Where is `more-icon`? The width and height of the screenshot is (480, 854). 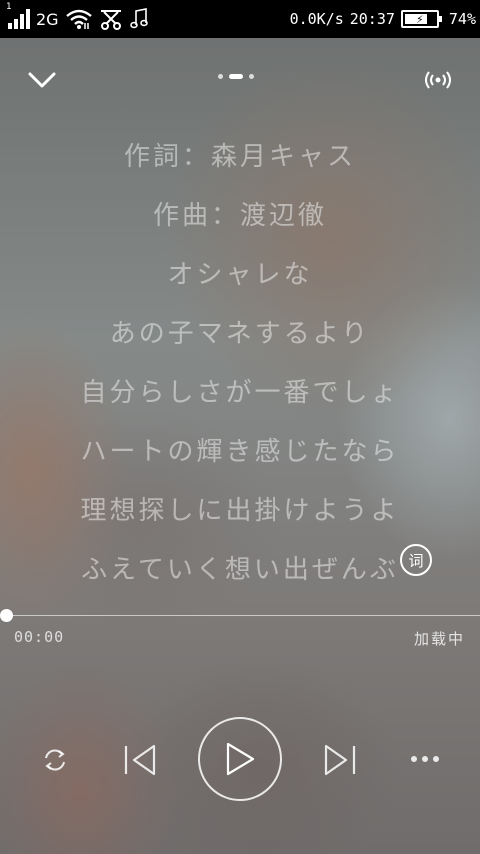 more-icon is located at coordinates (425, 759).